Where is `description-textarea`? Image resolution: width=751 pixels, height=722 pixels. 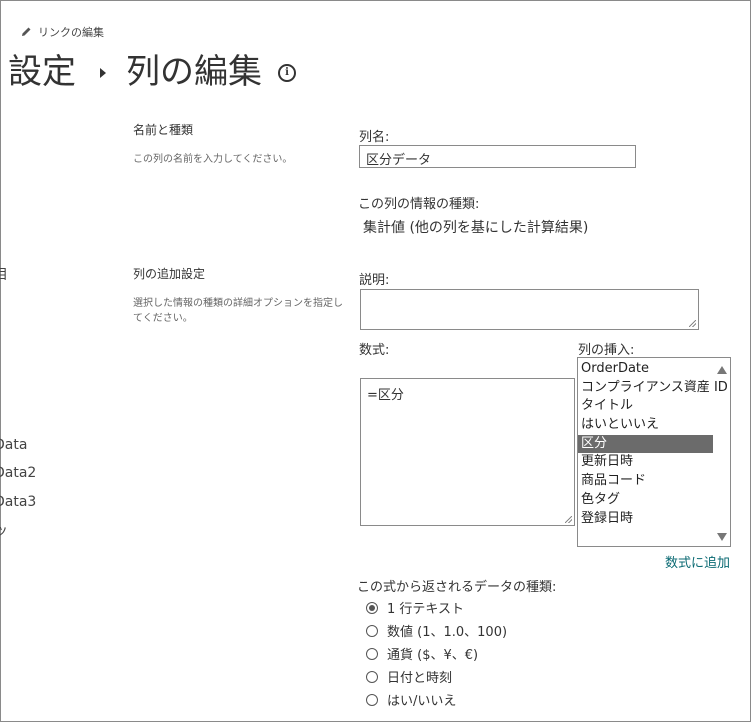 description-textarea is located at coordinates (529, 309).